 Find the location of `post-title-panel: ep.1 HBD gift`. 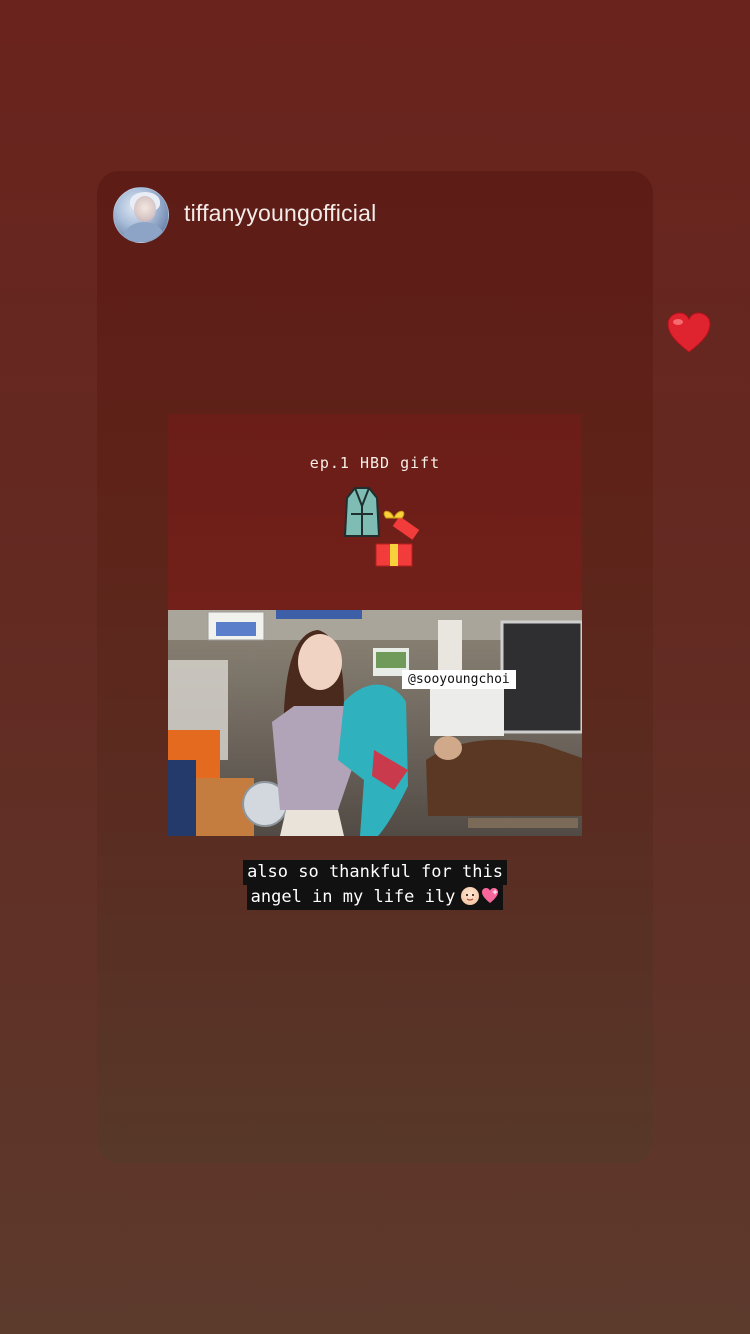

post-title-panel: ep.1 HBD gift is located at coordinates (375, 512).